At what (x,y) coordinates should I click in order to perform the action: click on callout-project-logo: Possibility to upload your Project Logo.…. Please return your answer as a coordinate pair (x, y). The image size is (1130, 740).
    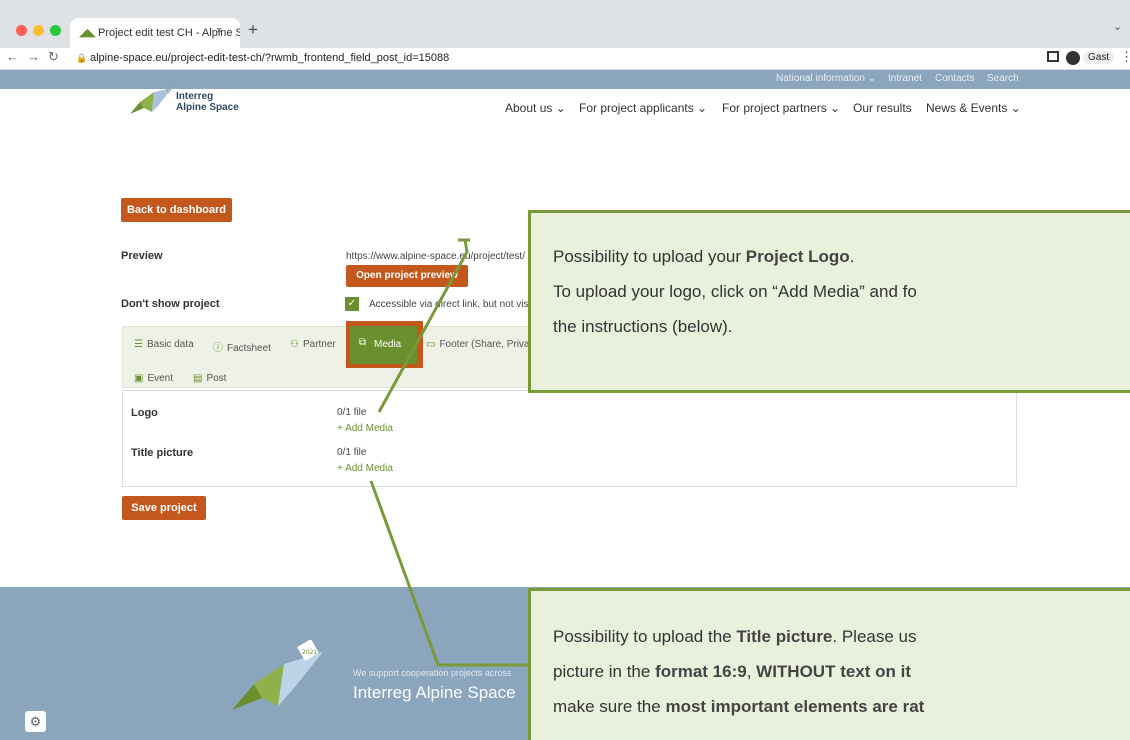
    Looking at the image, I should click on (829, 301).